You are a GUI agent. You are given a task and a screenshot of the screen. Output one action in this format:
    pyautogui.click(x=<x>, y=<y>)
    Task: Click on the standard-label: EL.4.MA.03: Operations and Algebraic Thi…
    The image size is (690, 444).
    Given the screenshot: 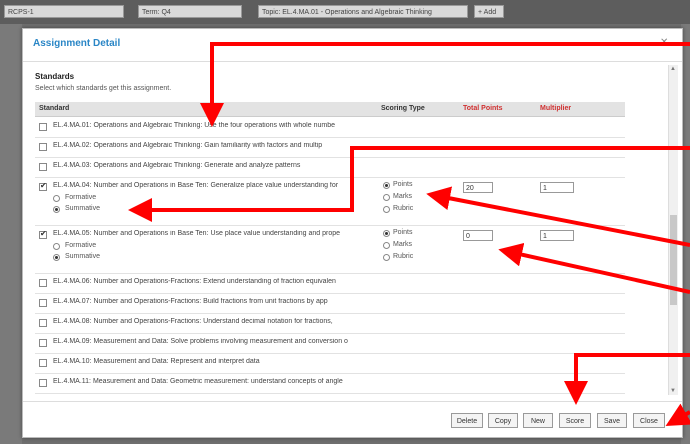 What is the action you would take?
    pyautogui.click(x=177, y=165)
    